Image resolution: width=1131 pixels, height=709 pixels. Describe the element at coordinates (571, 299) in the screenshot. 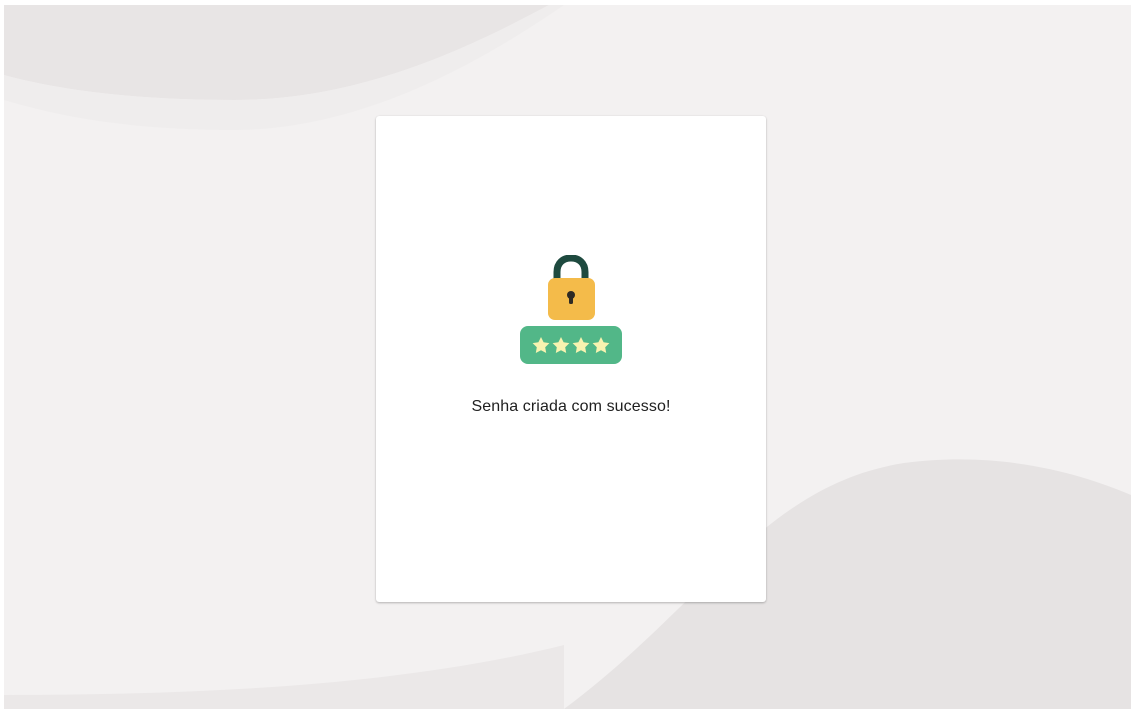

I see `keyhole-stem` at that location.